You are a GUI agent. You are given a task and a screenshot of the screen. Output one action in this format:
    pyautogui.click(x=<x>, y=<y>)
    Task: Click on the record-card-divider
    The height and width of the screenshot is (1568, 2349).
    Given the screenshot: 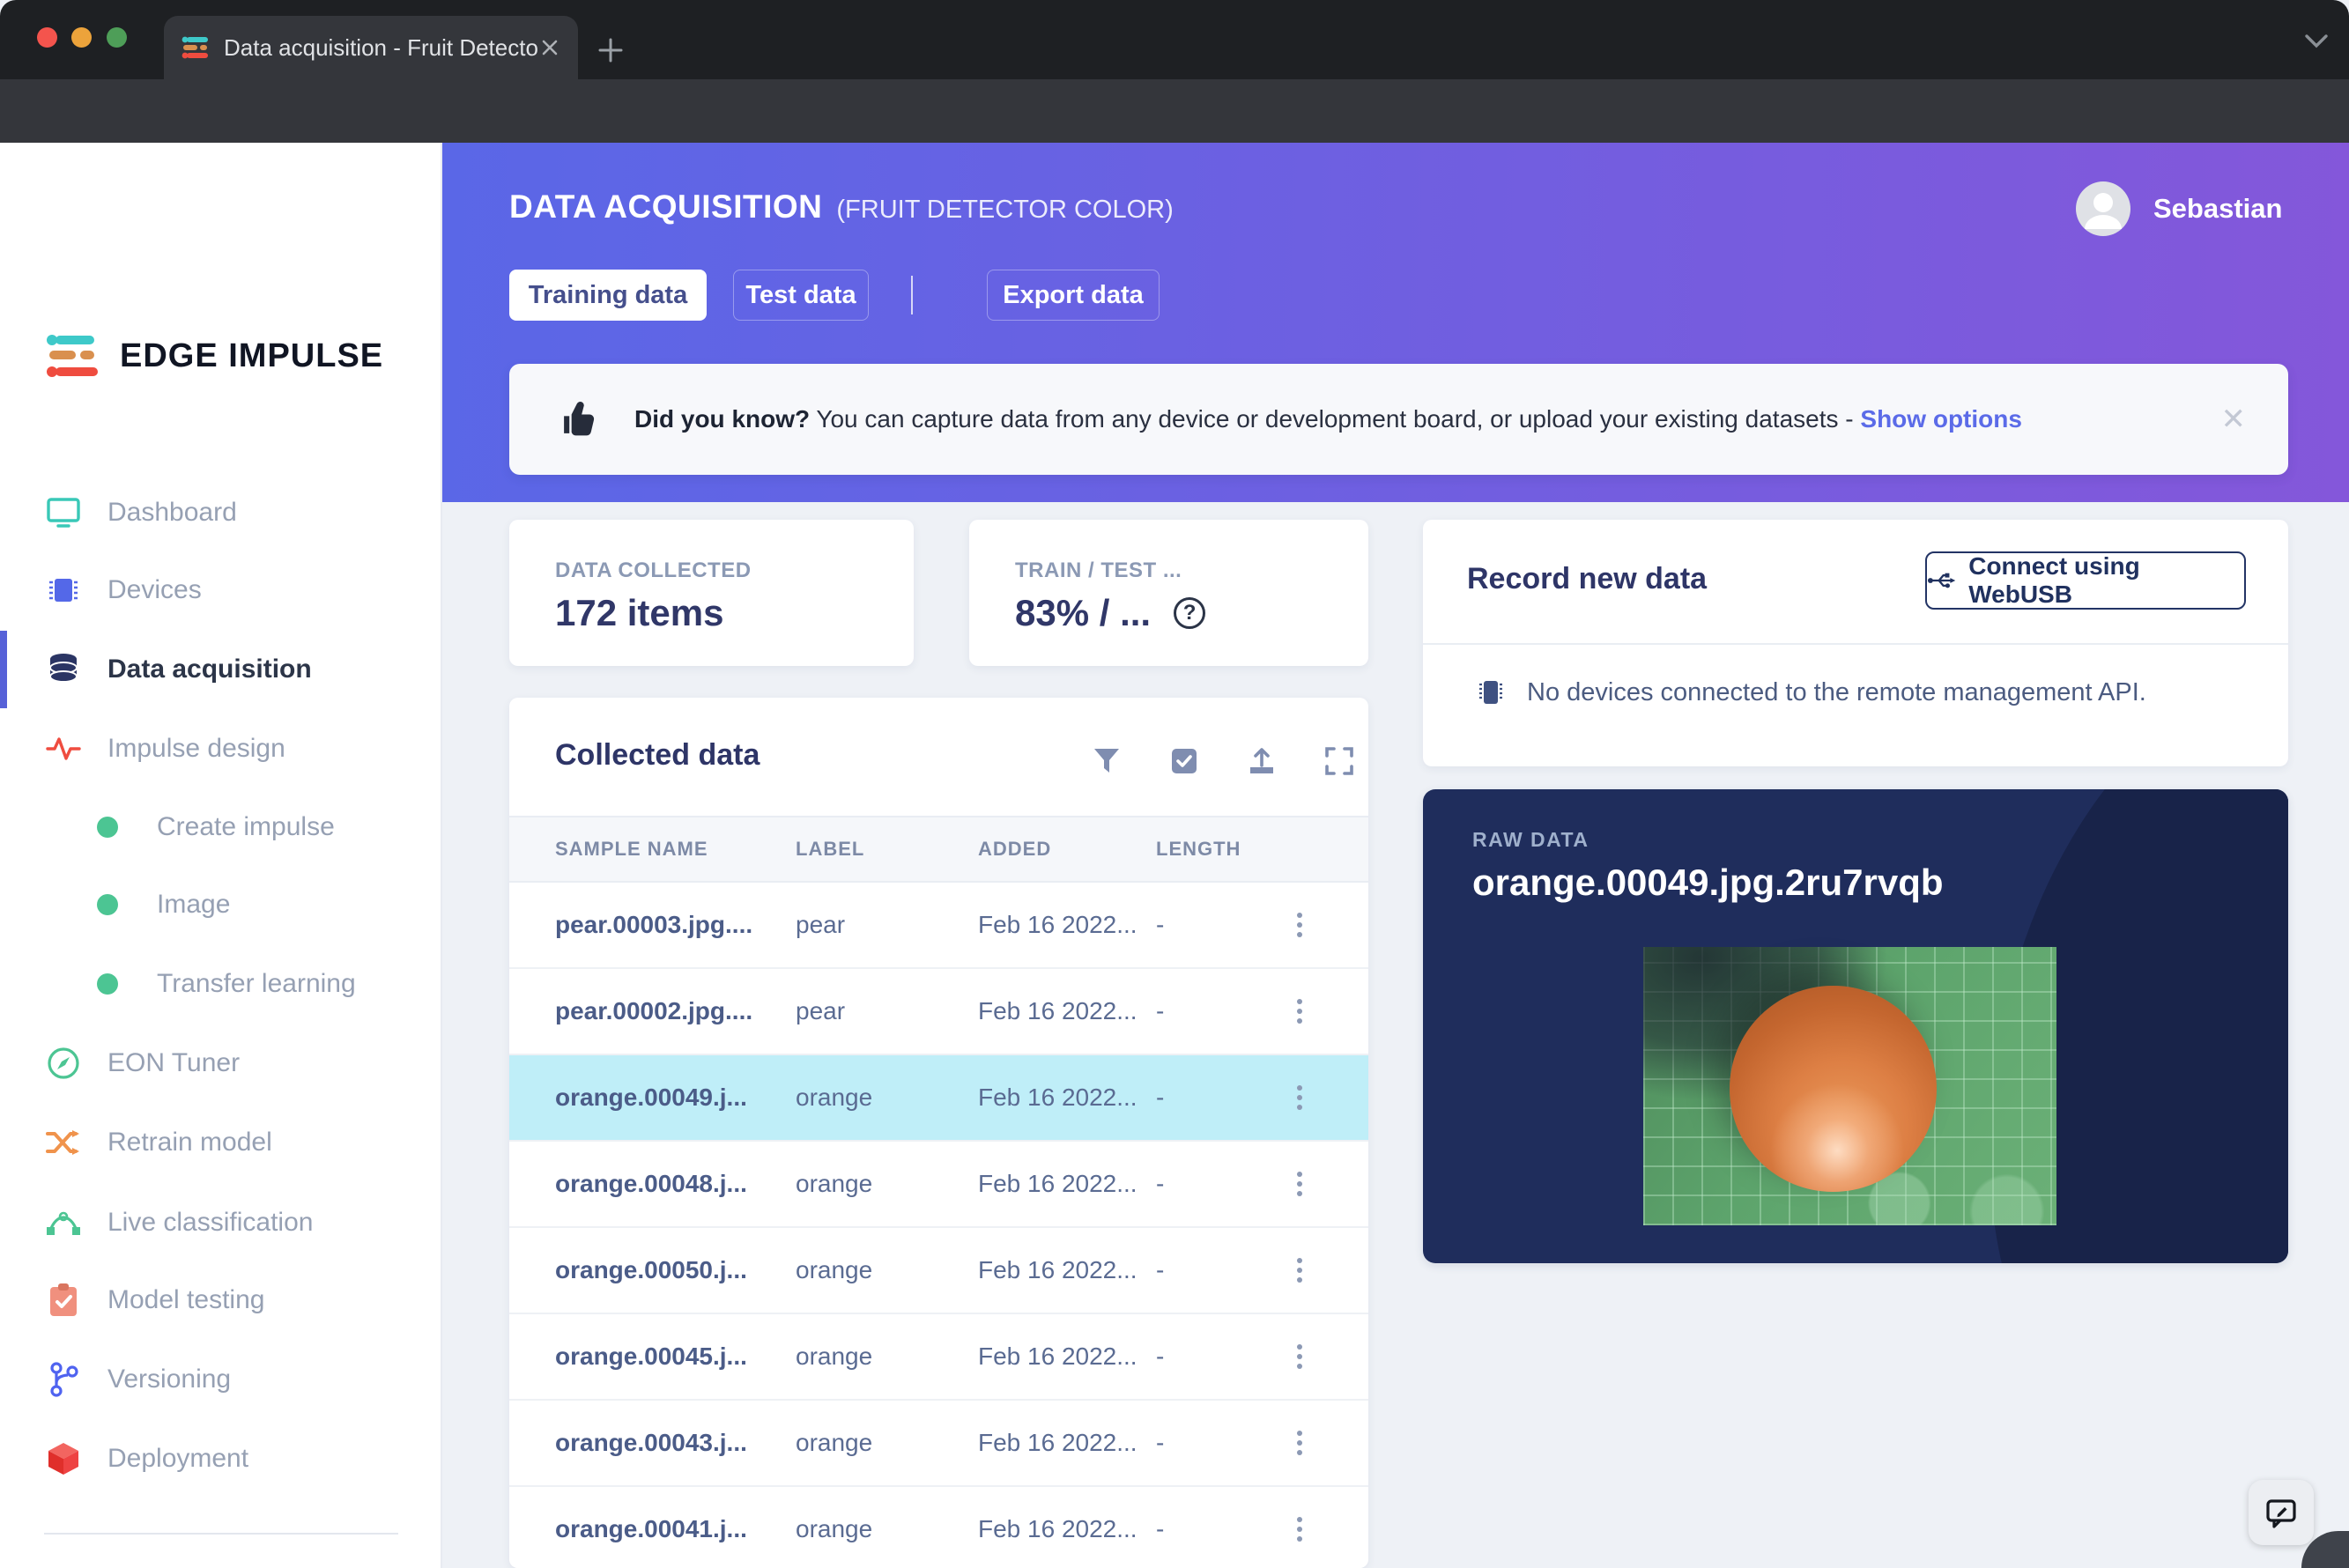 What is the action you would take?
    pyautogui.click(x=1855, y=644)
    